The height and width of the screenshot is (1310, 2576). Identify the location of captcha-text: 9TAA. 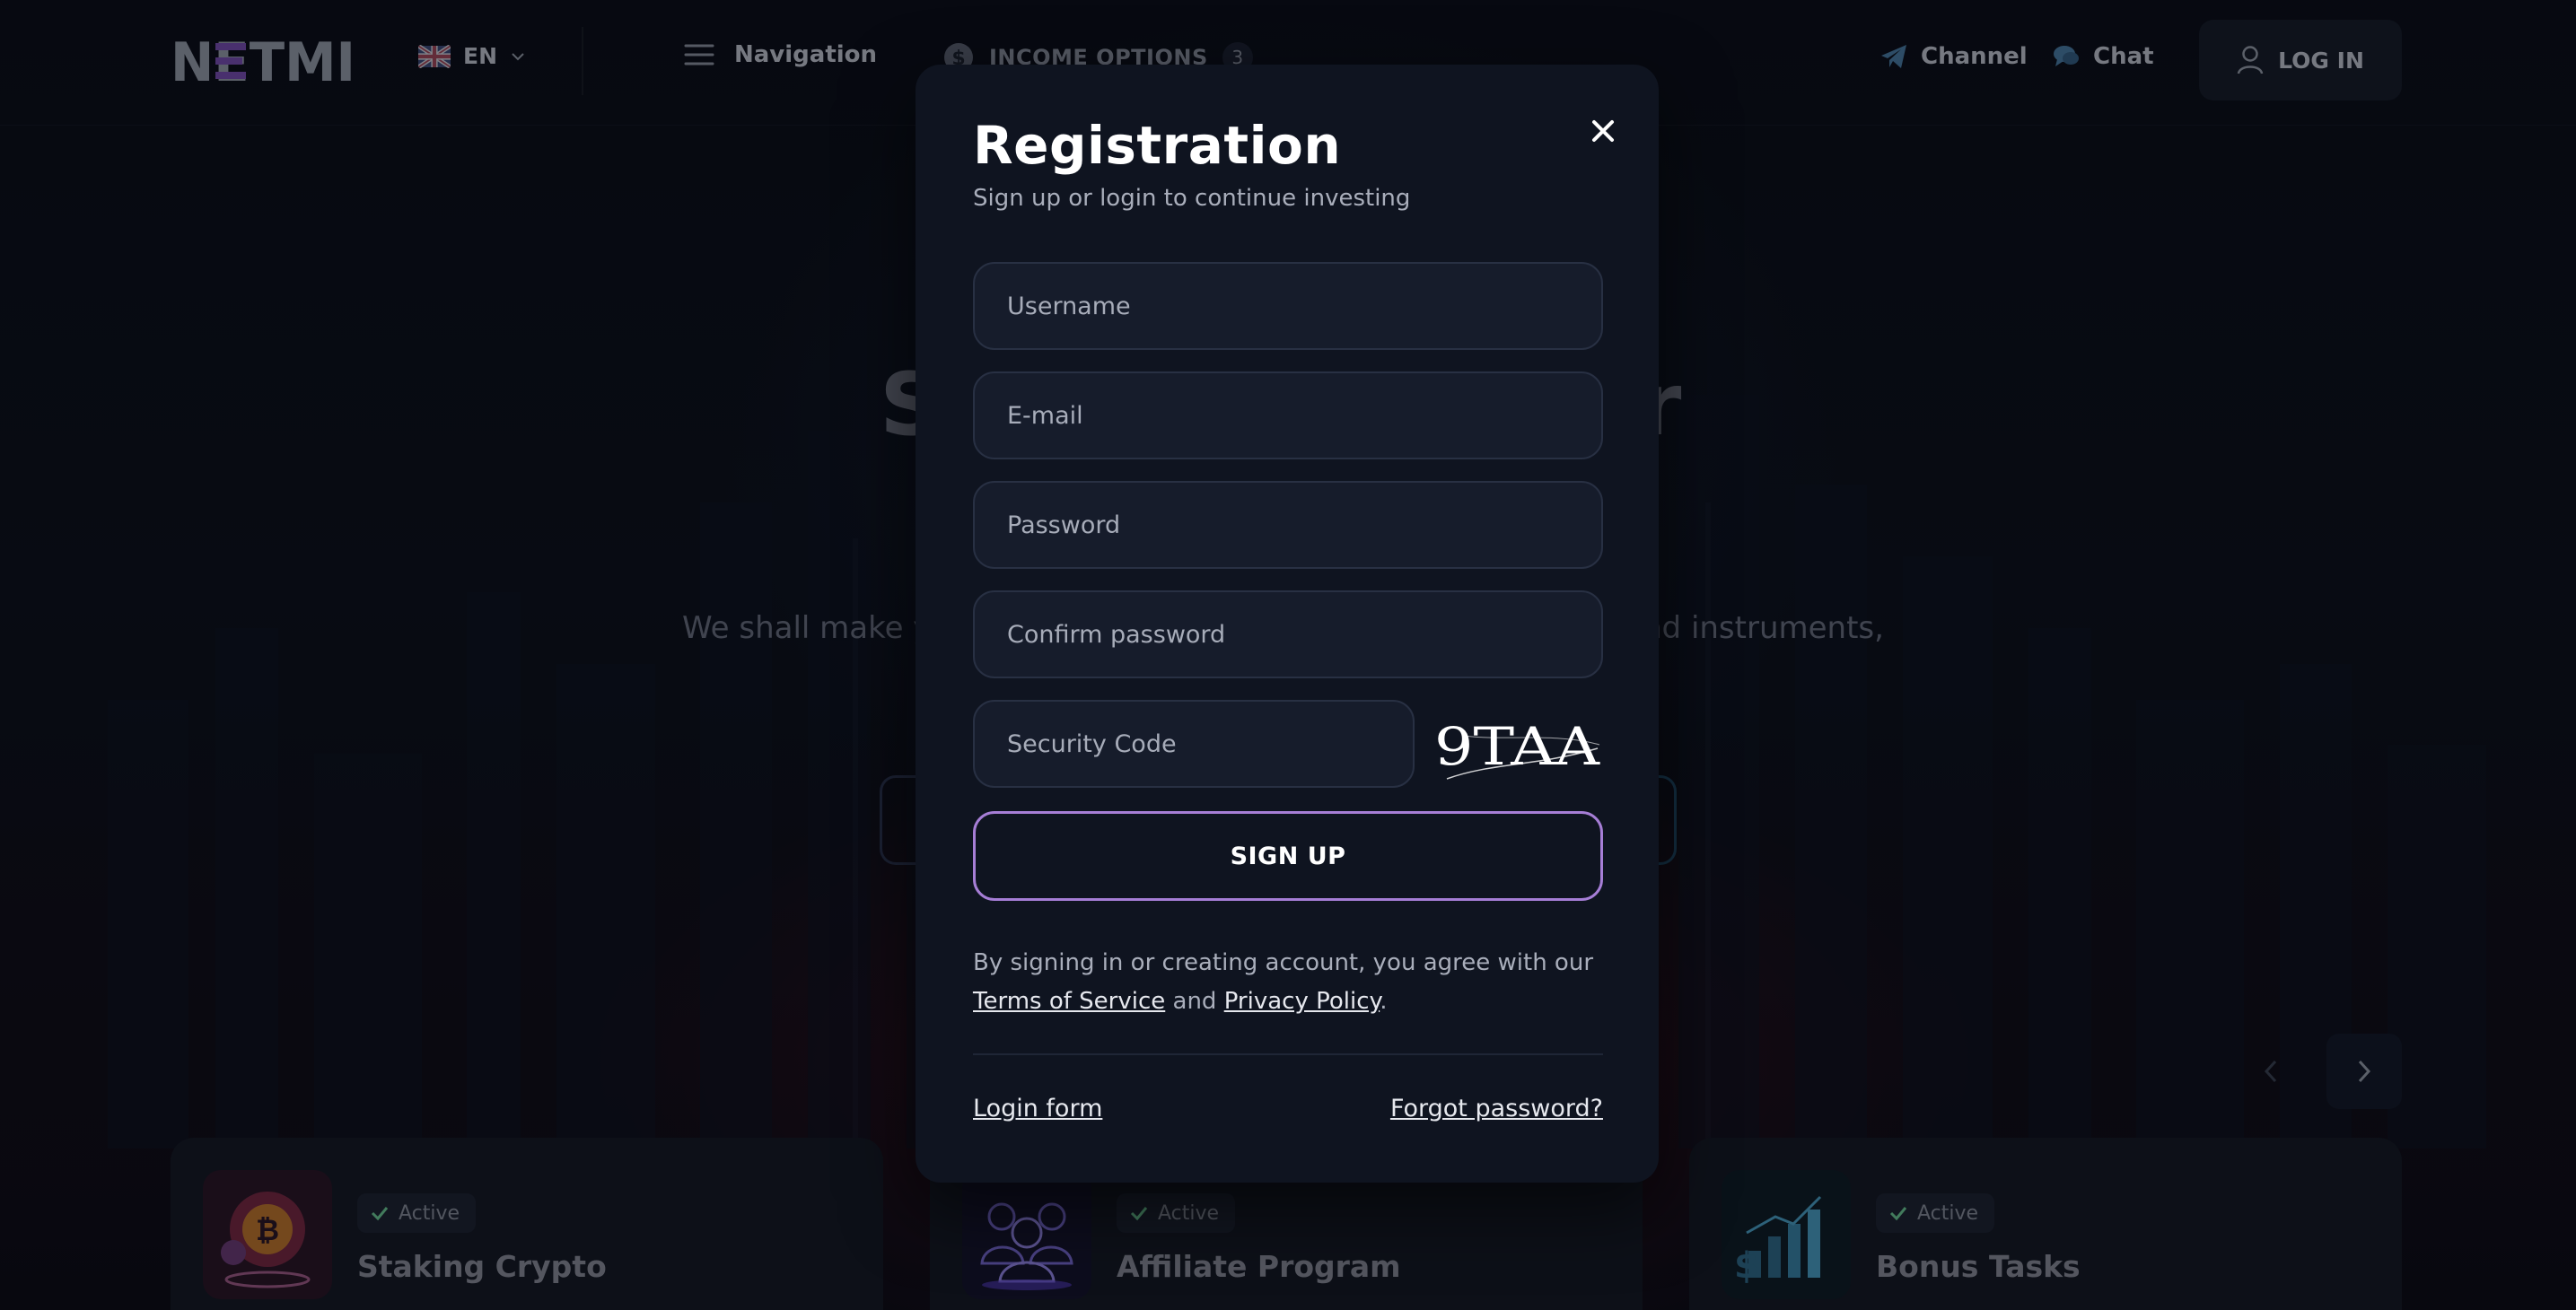
(1517, 747).